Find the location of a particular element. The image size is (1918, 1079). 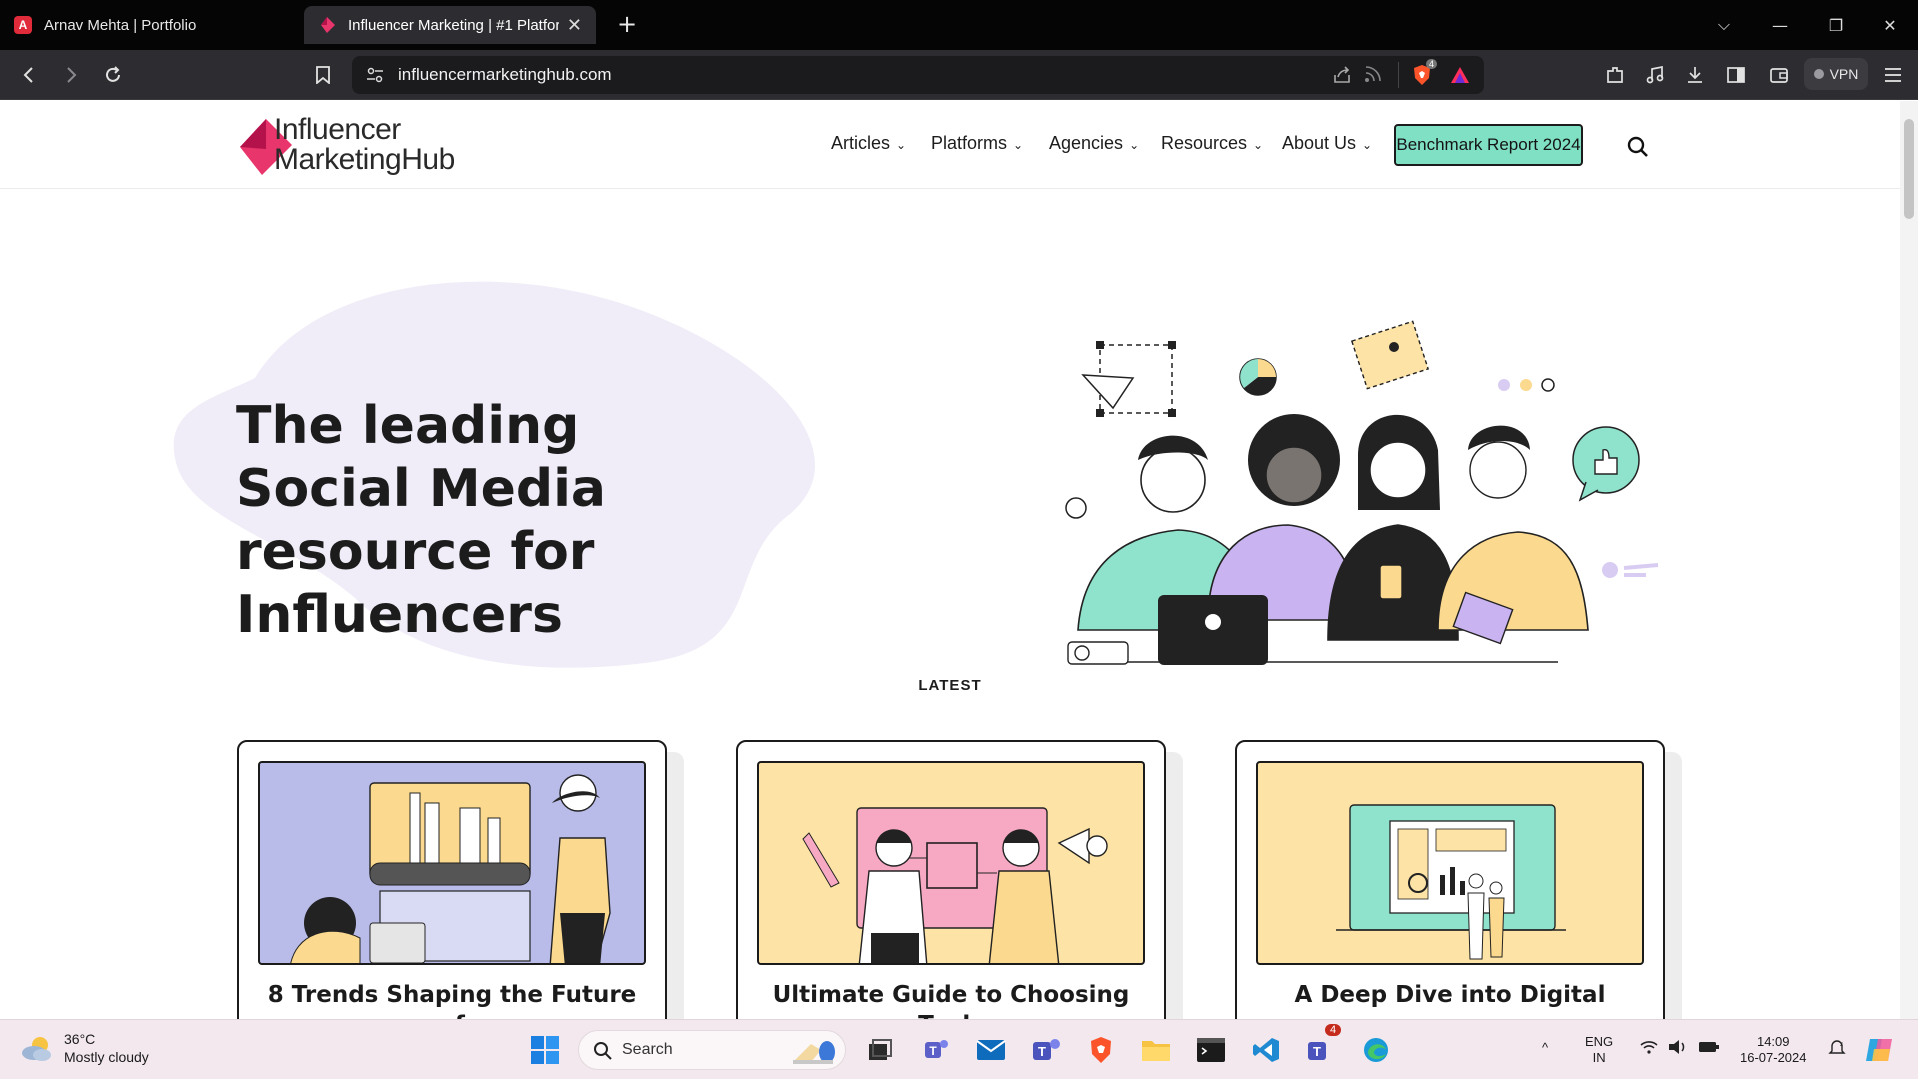

page-scrollbar is located at coordinates (1909, 560).